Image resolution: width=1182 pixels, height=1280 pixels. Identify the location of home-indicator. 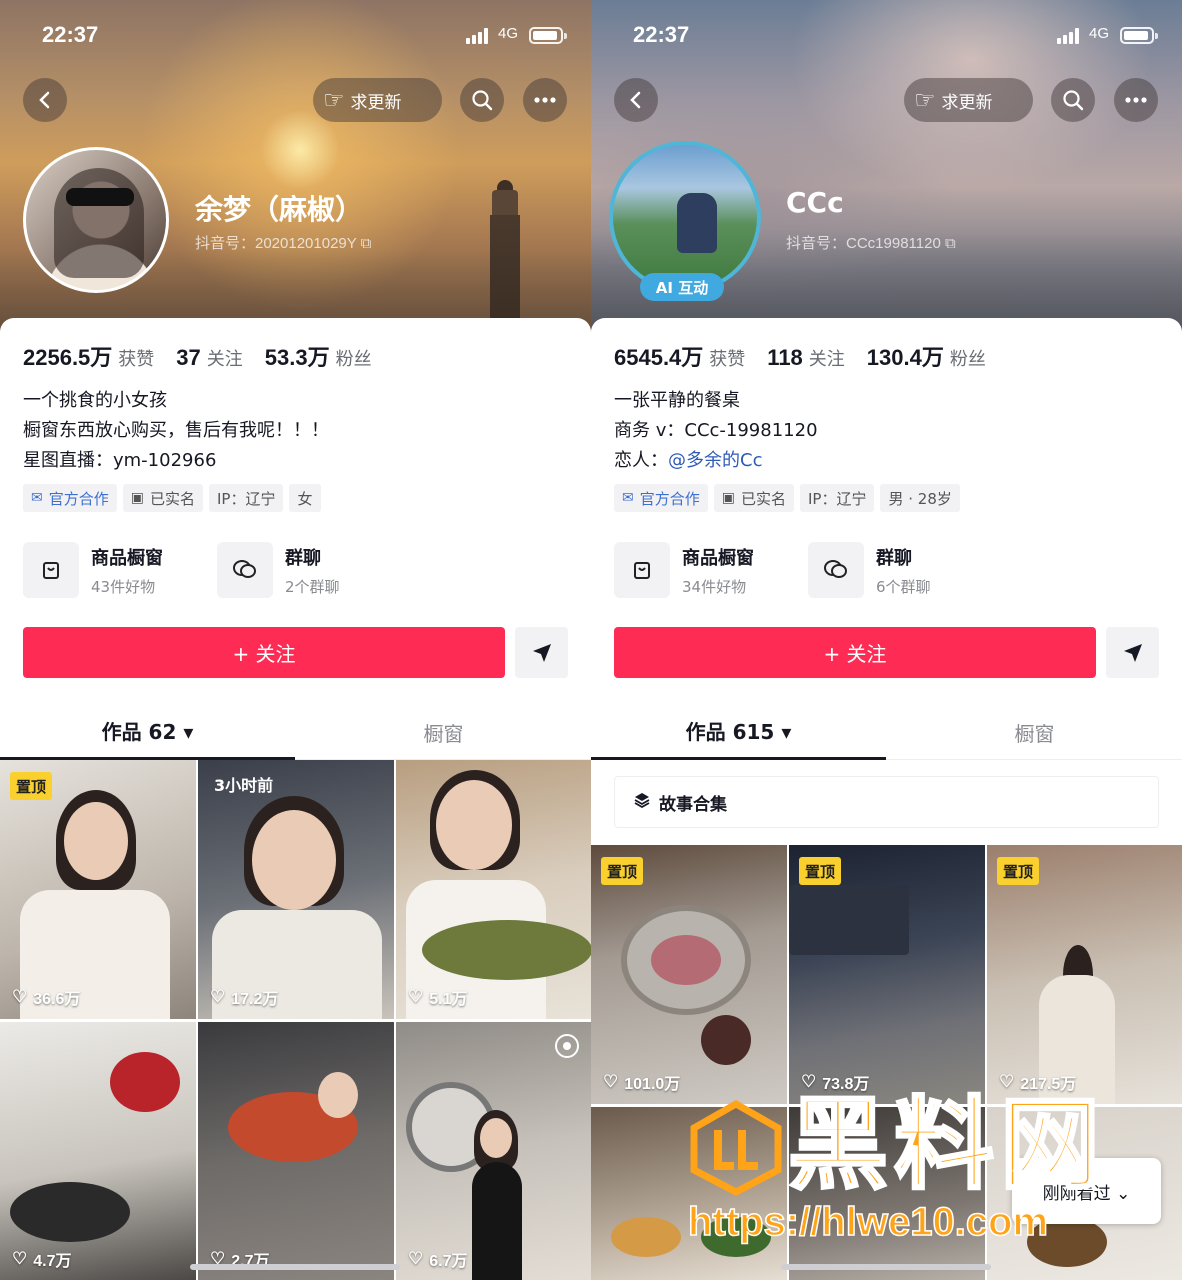
(295, 1267).